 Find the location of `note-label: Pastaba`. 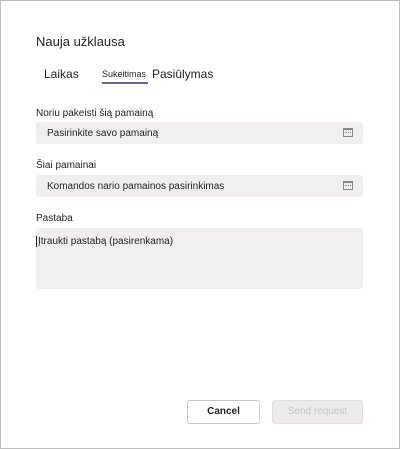

note-label: Pastaba is located at coordinates (54, 218).